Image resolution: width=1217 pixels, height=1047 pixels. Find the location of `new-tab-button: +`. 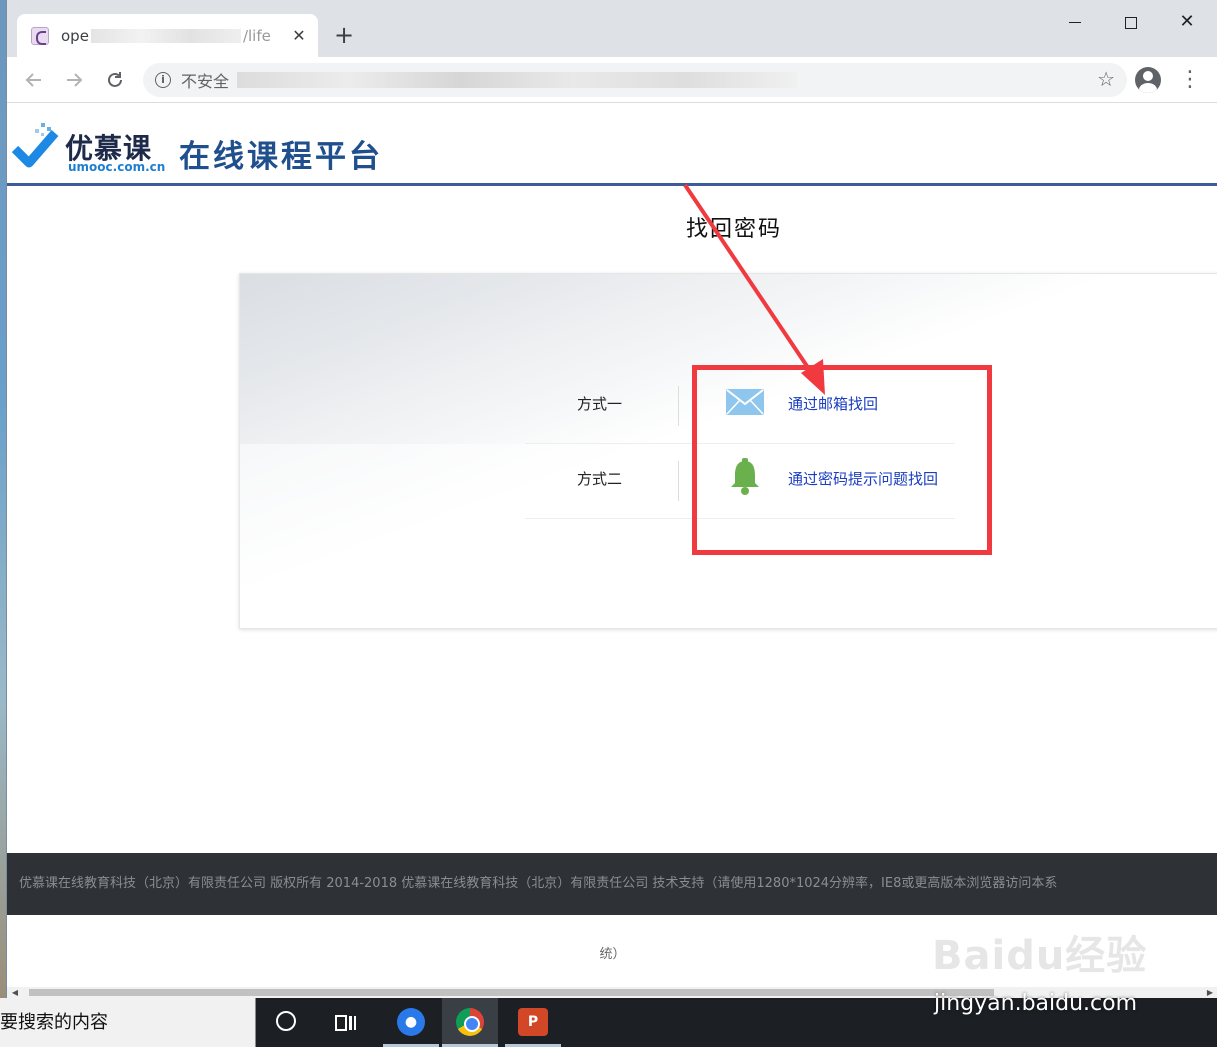

new-tab-button: + is located at coordinates (344, 35).